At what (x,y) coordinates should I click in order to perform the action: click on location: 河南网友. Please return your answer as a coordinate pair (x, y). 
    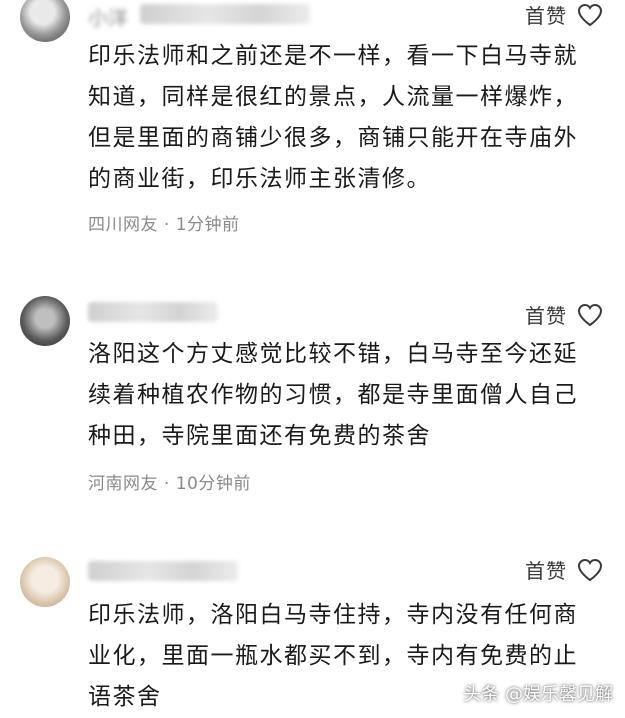
    Looking at the image, I should click on (123, 484).